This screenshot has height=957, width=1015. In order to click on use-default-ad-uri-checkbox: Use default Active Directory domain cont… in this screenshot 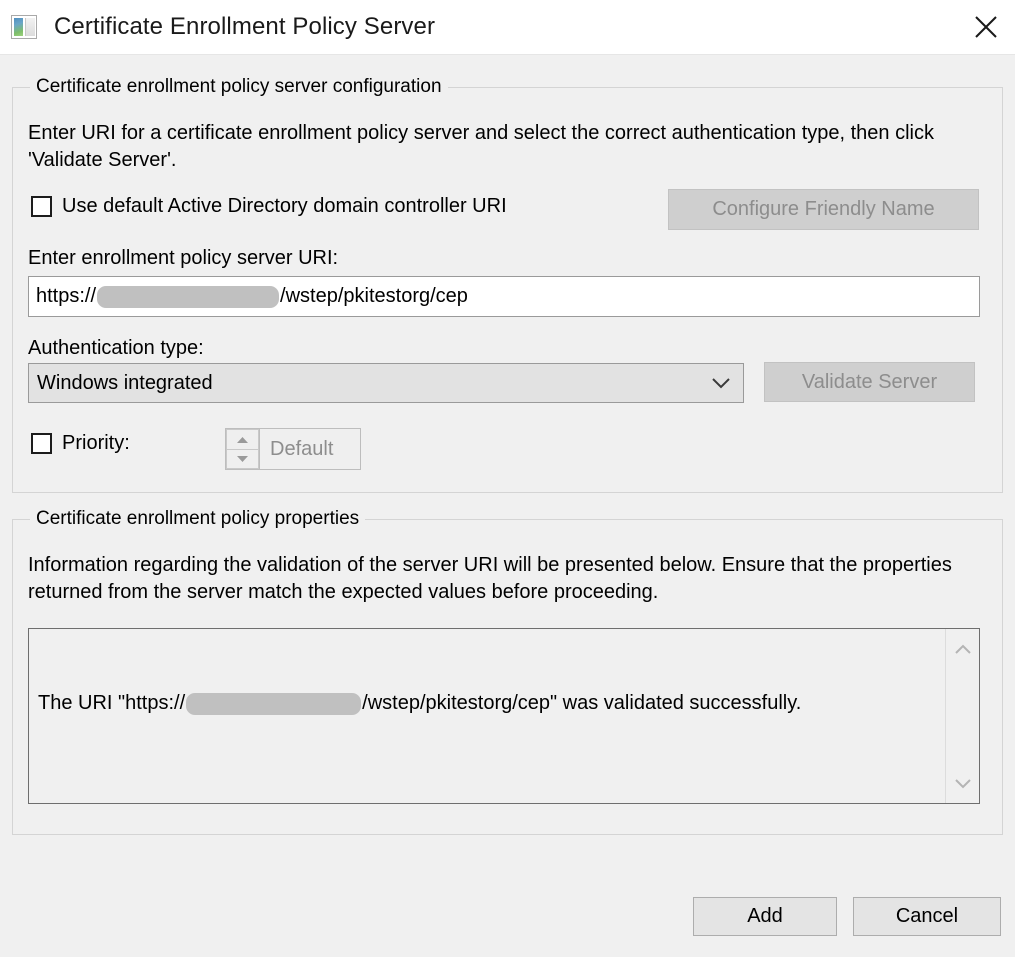, I will do `click(269, 206)`.